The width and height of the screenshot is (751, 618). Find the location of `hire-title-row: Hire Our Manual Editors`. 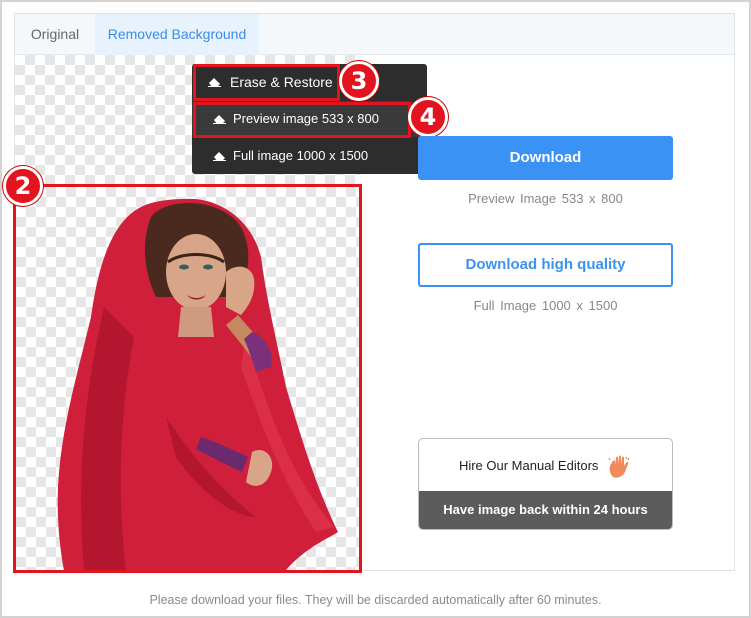

hire-title-row: Hire Our Manual Editors is located at coordinates (545, 465).